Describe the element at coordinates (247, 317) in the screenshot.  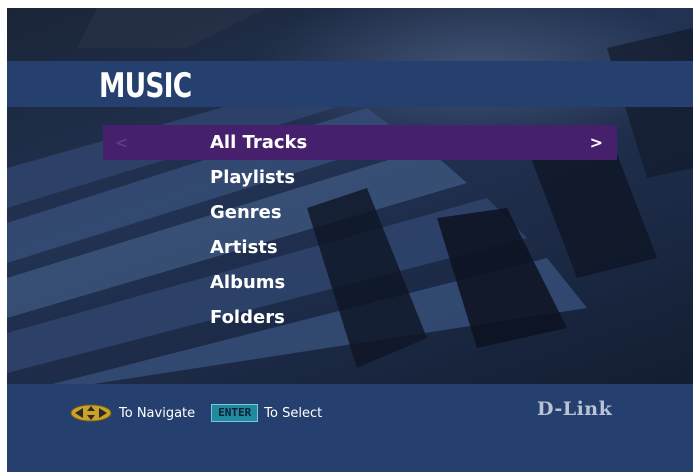
I see `menu-item-label: Folders` at that location.